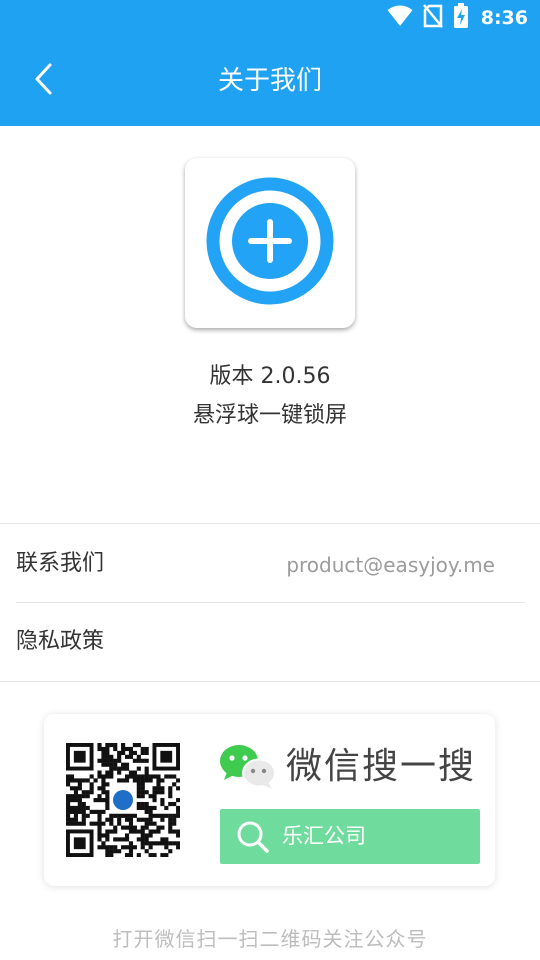 The width and height of the screenshot is (540, 960). Describe the element at coordinates (270, 939) in the screenshot. I see `footer-hint: 打开微信扫一扫二维码关注公众号` at that location.